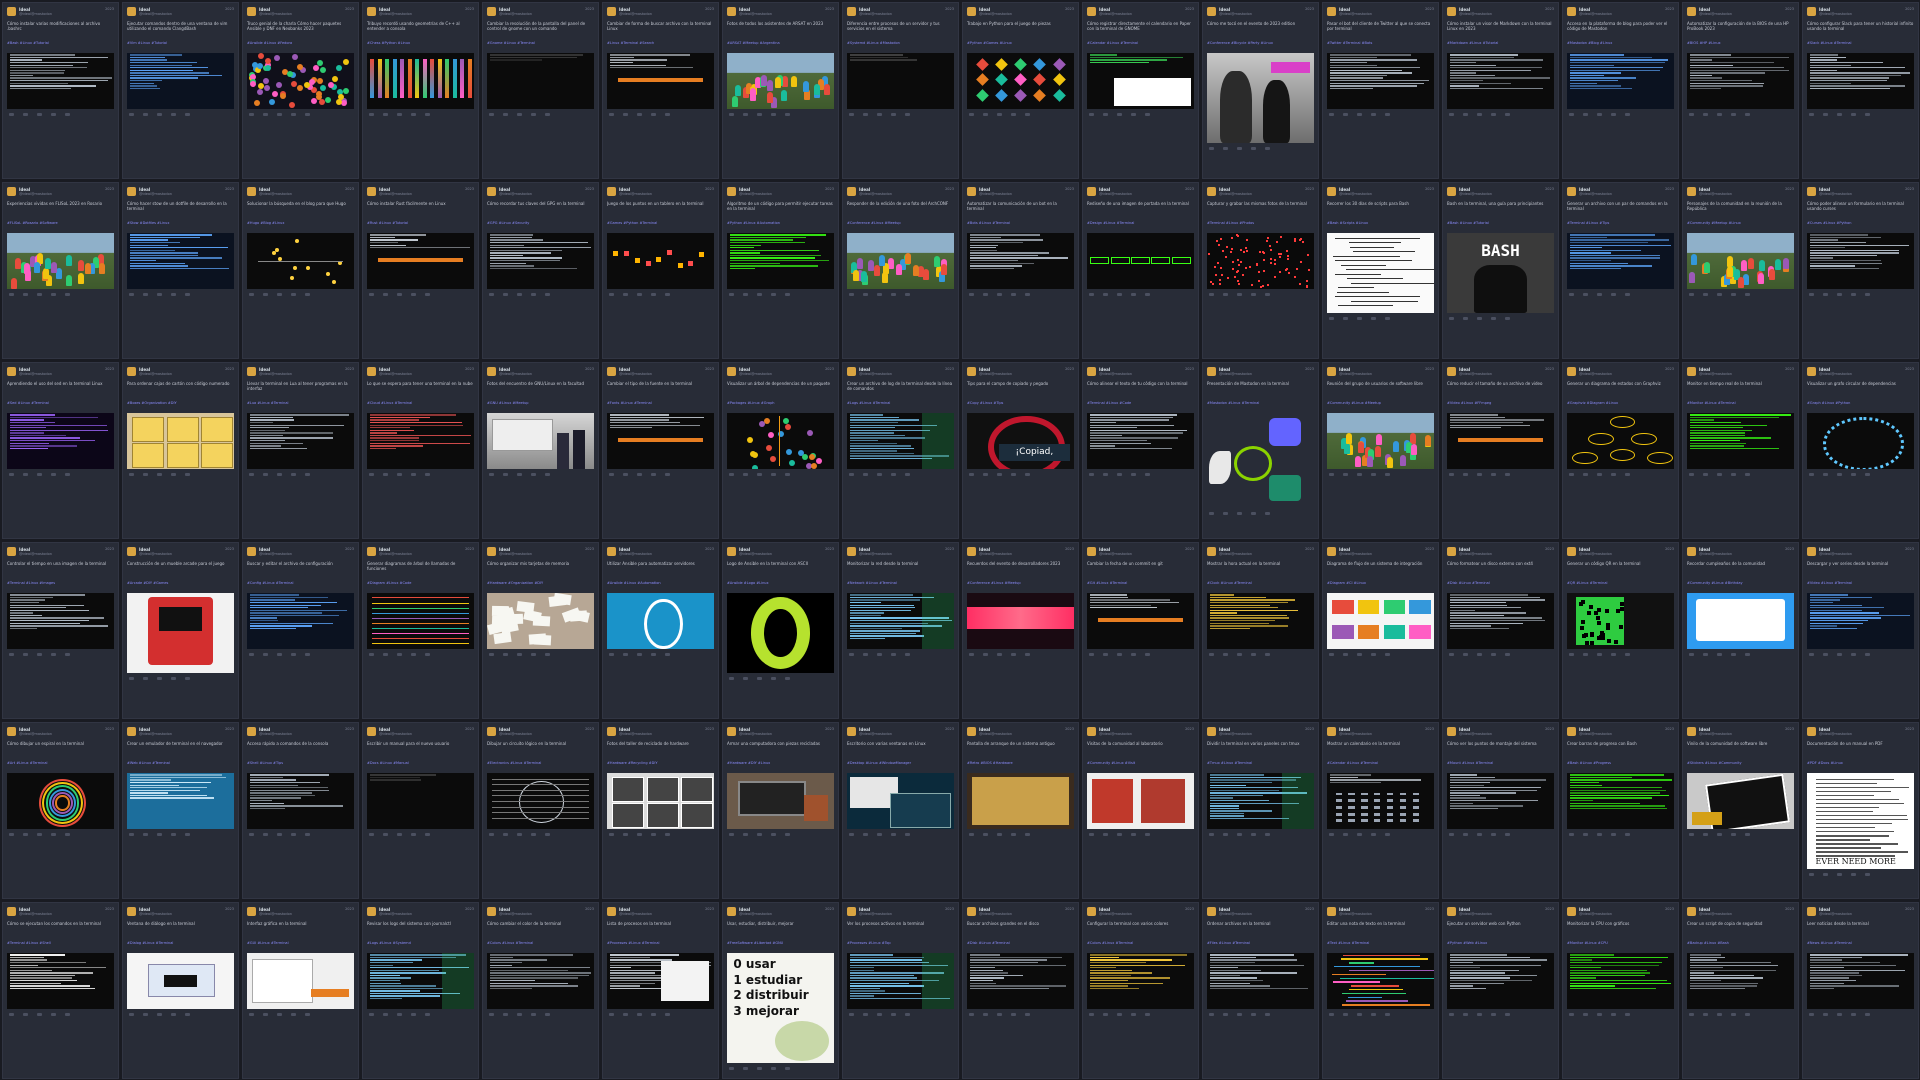 Image resolution: width=1920 pixels, height=1080 pixels. I want to click on post-hashtags: #Hardware #Organization #DIY, so click(540, 585).